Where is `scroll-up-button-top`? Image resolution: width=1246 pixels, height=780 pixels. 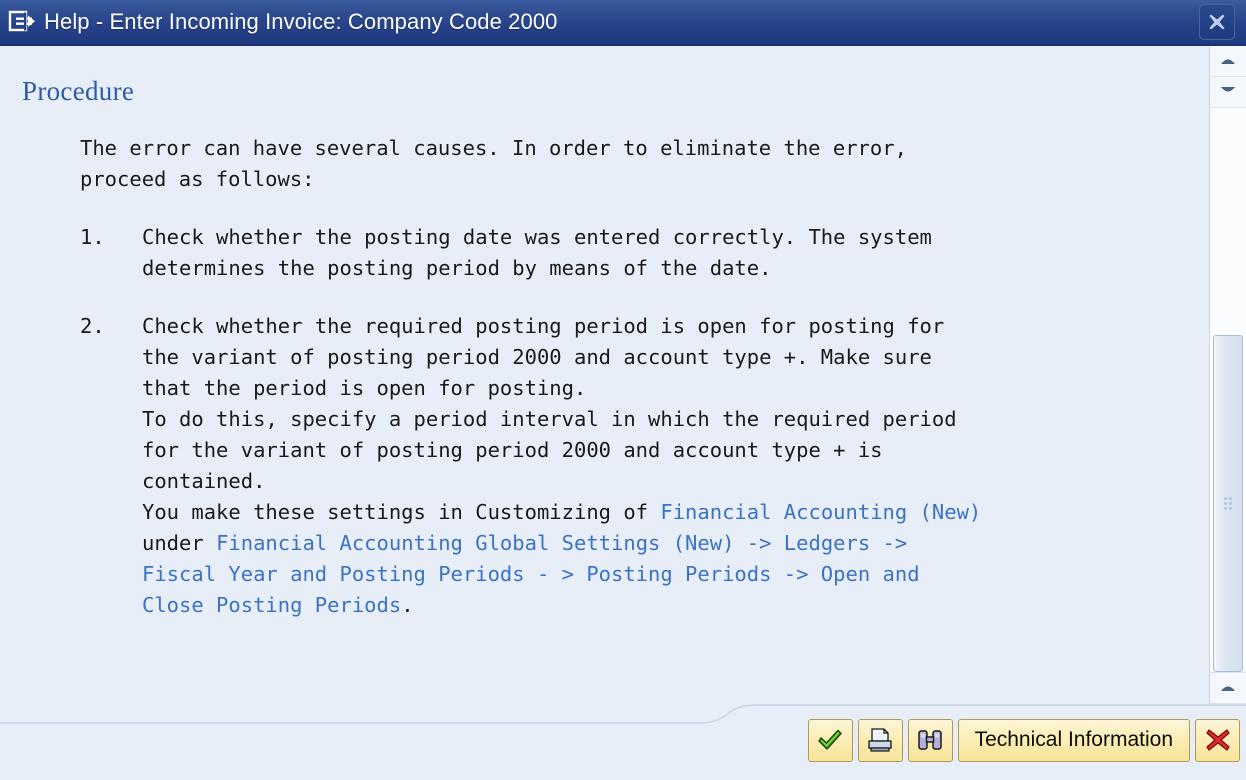 scroll-up-button-top is located at coordinates (1228, 61).